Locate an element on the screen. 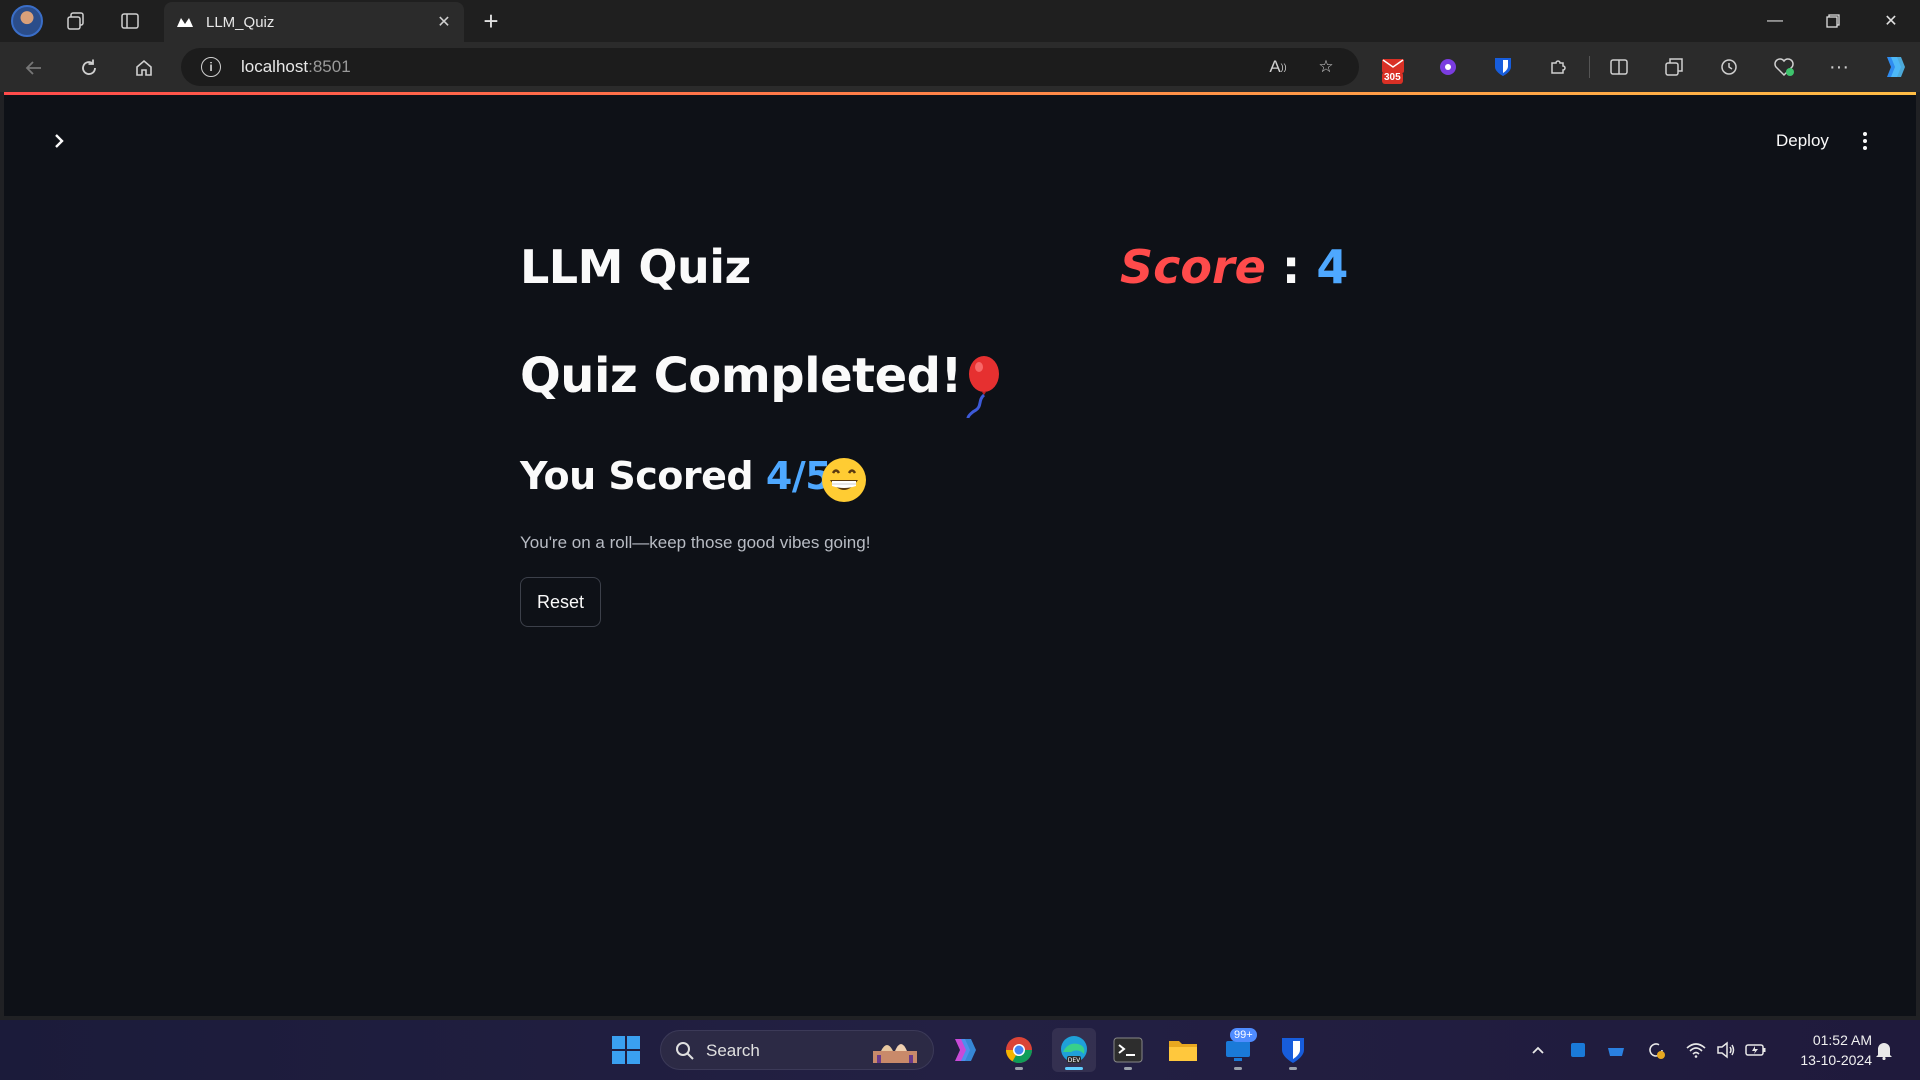  site-info-icon: i is located at coordinates (211, 67).